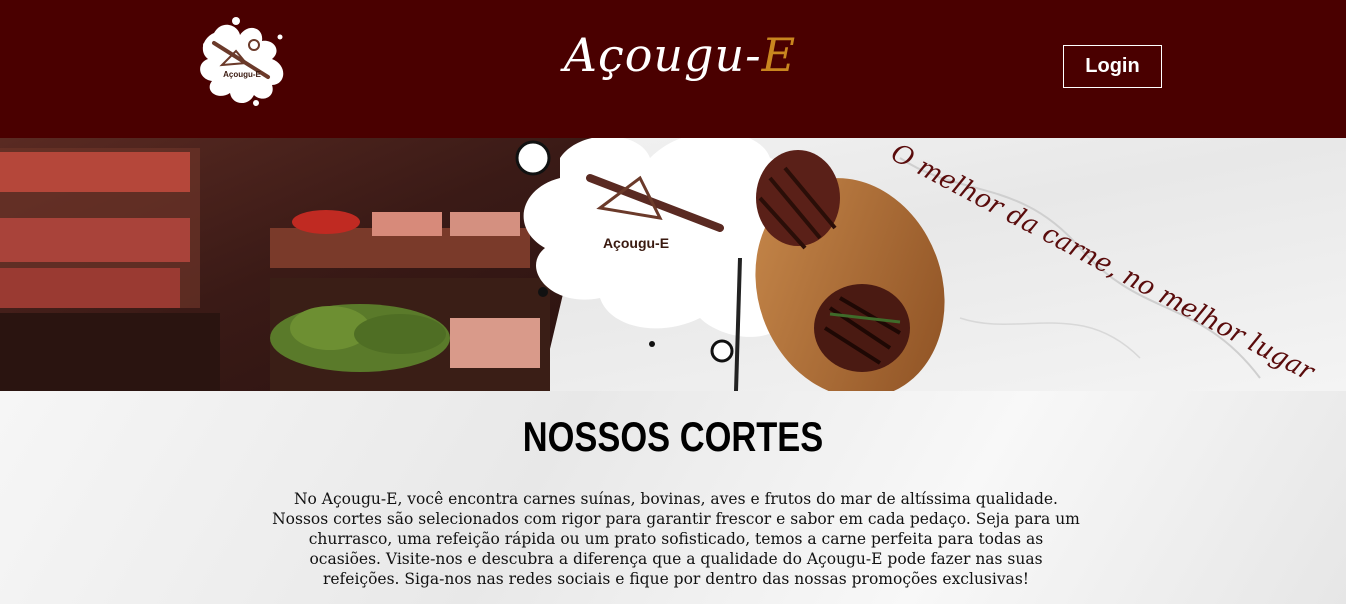 This screenshot has height=604, width=1346. What do you see at coordinates (242, 74) in the screenshot?
I see `logo-text: Açougu-E` at bounding box center [242, 74].